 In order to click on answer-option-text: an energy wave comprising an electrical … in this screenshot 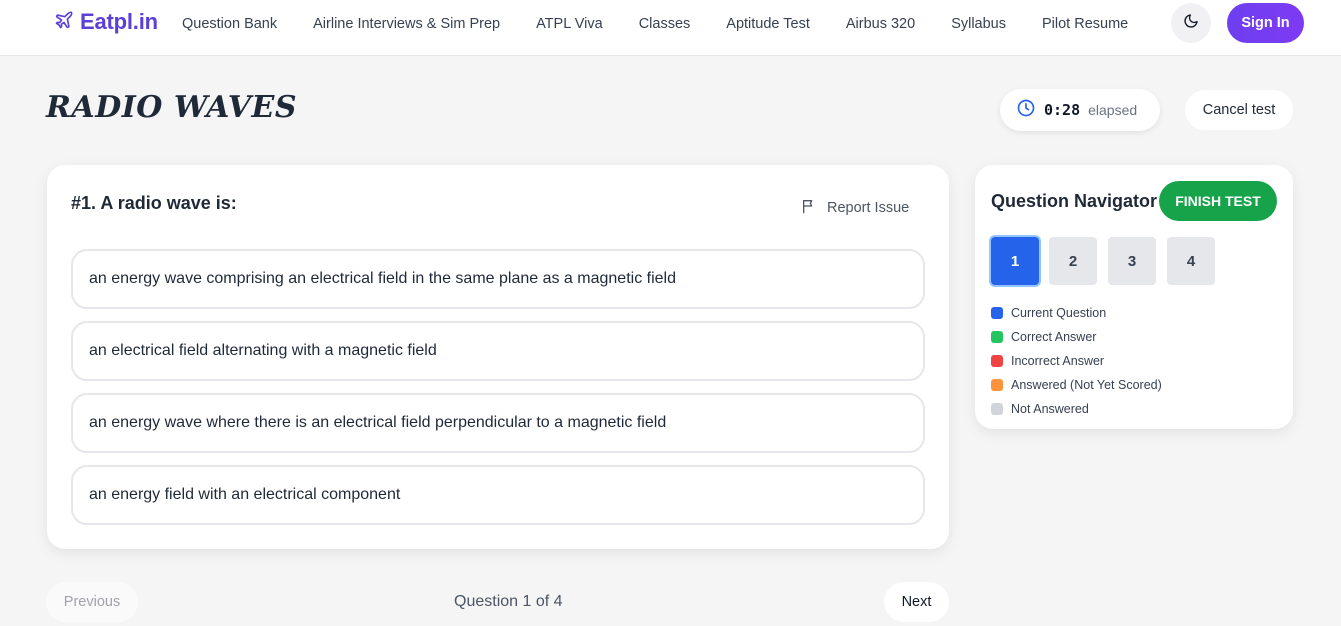, I will do `click(382, 278)`.